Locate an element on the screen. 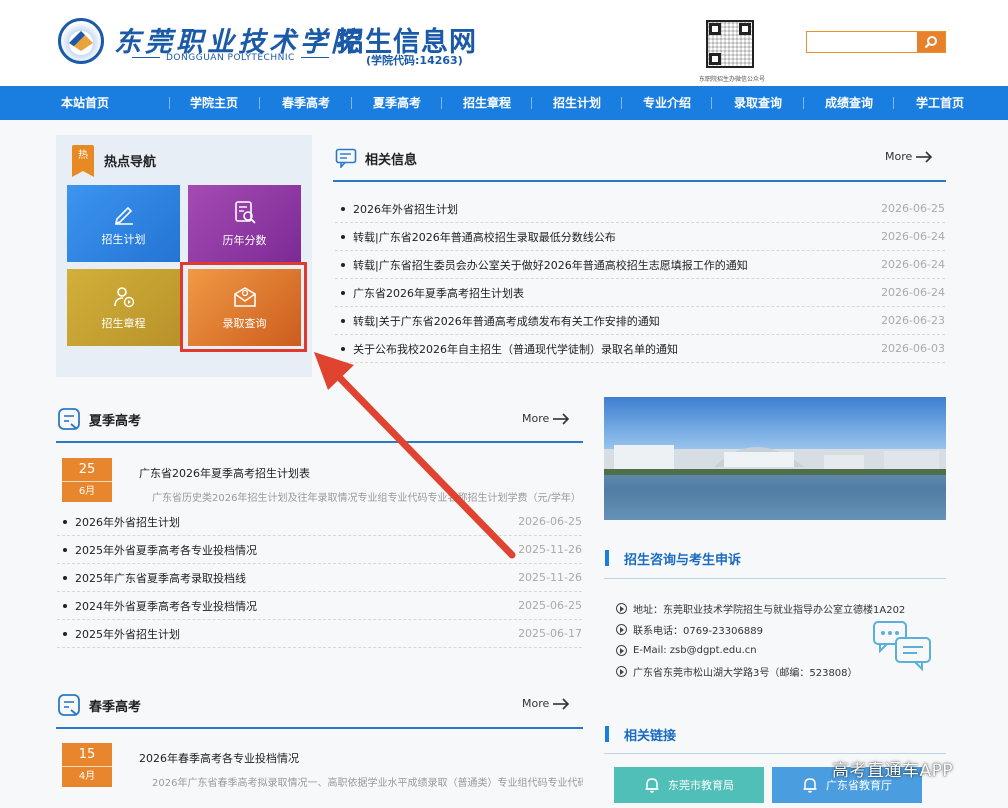 The height and width of the screenshot is (808, 1008). contact-text: 广东省东莞市松山湖大学路3号（邮编：523808） is located at coordinates (745, 673).